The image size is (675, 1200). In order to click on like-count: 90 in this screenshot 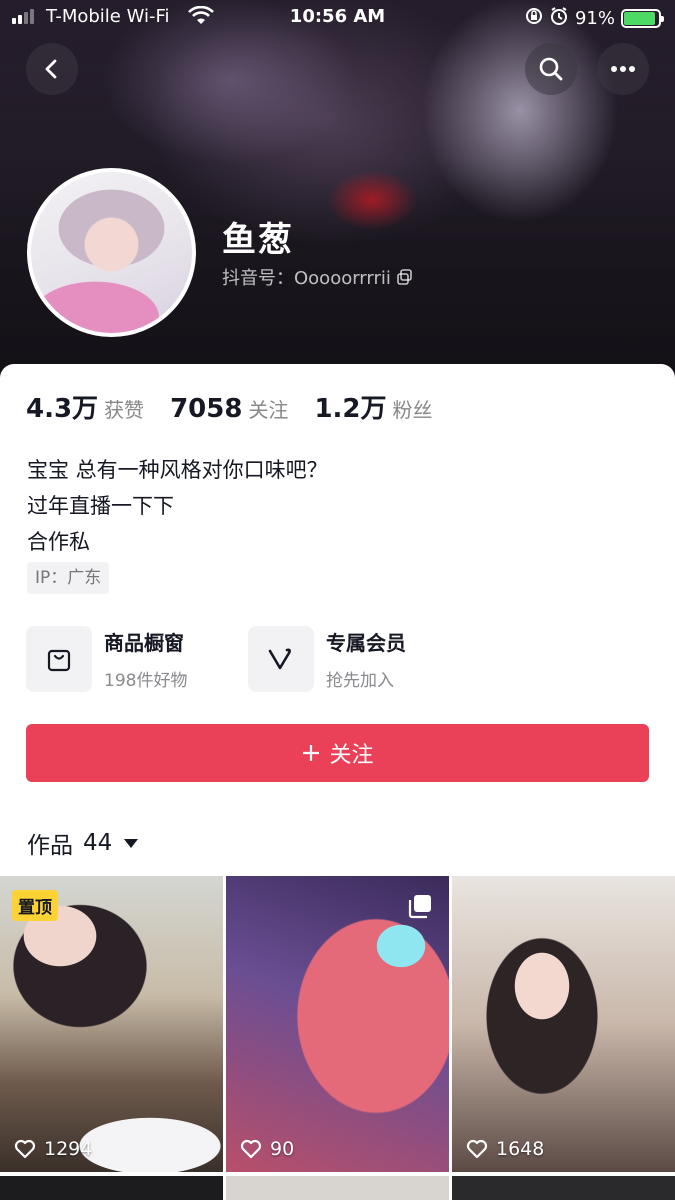, I will do `click(267, 1149)`.